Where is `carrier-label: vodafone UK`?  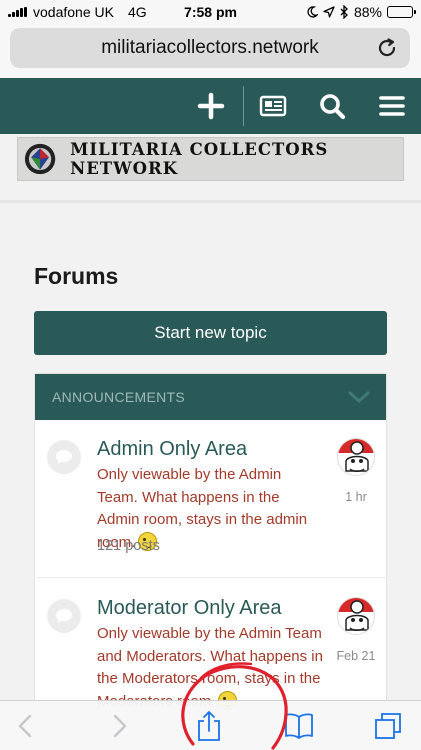
carrier-label: vodafone UK is located at coordinates (73, 12).